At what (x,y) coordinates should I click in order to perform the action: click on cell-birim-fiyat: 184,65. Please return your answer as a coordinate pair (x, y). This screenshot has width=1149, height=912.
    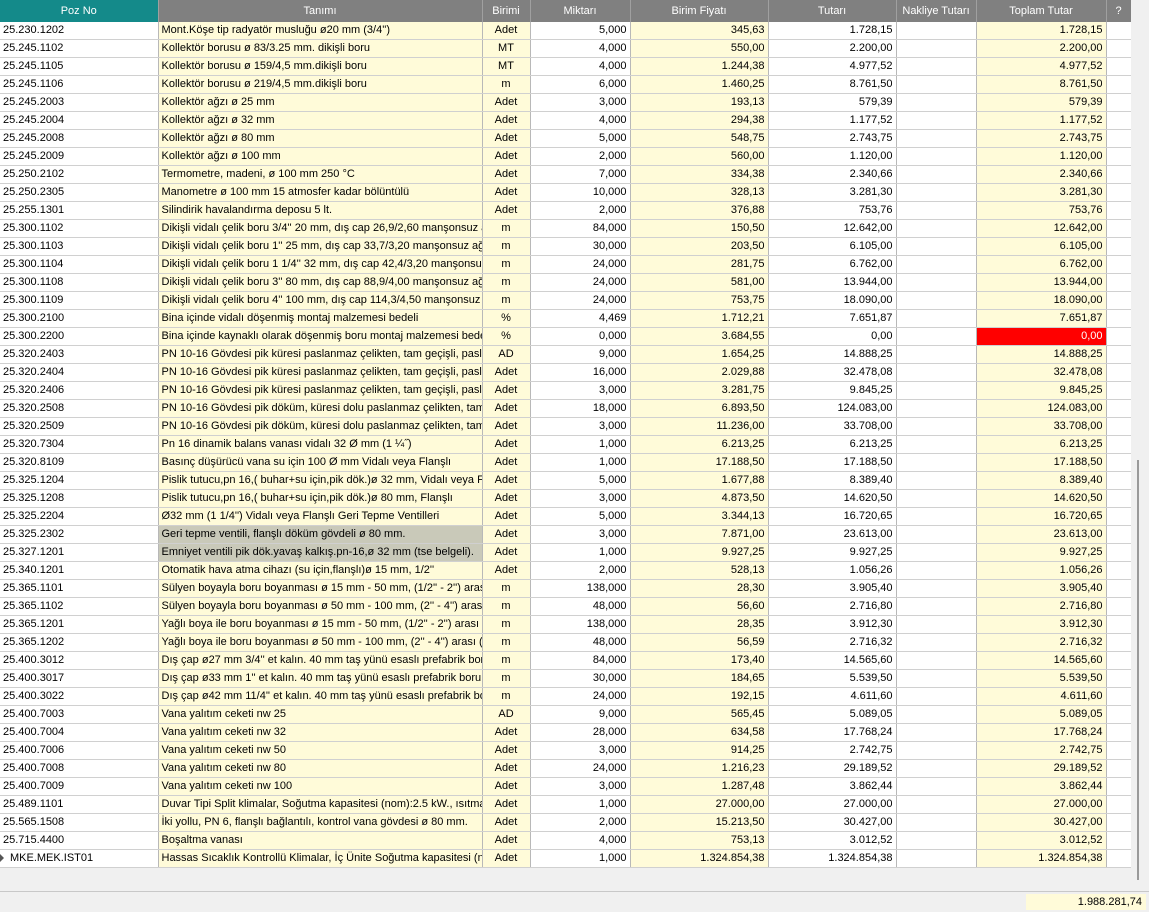
    Looking at the image, I should click on (699, 678).